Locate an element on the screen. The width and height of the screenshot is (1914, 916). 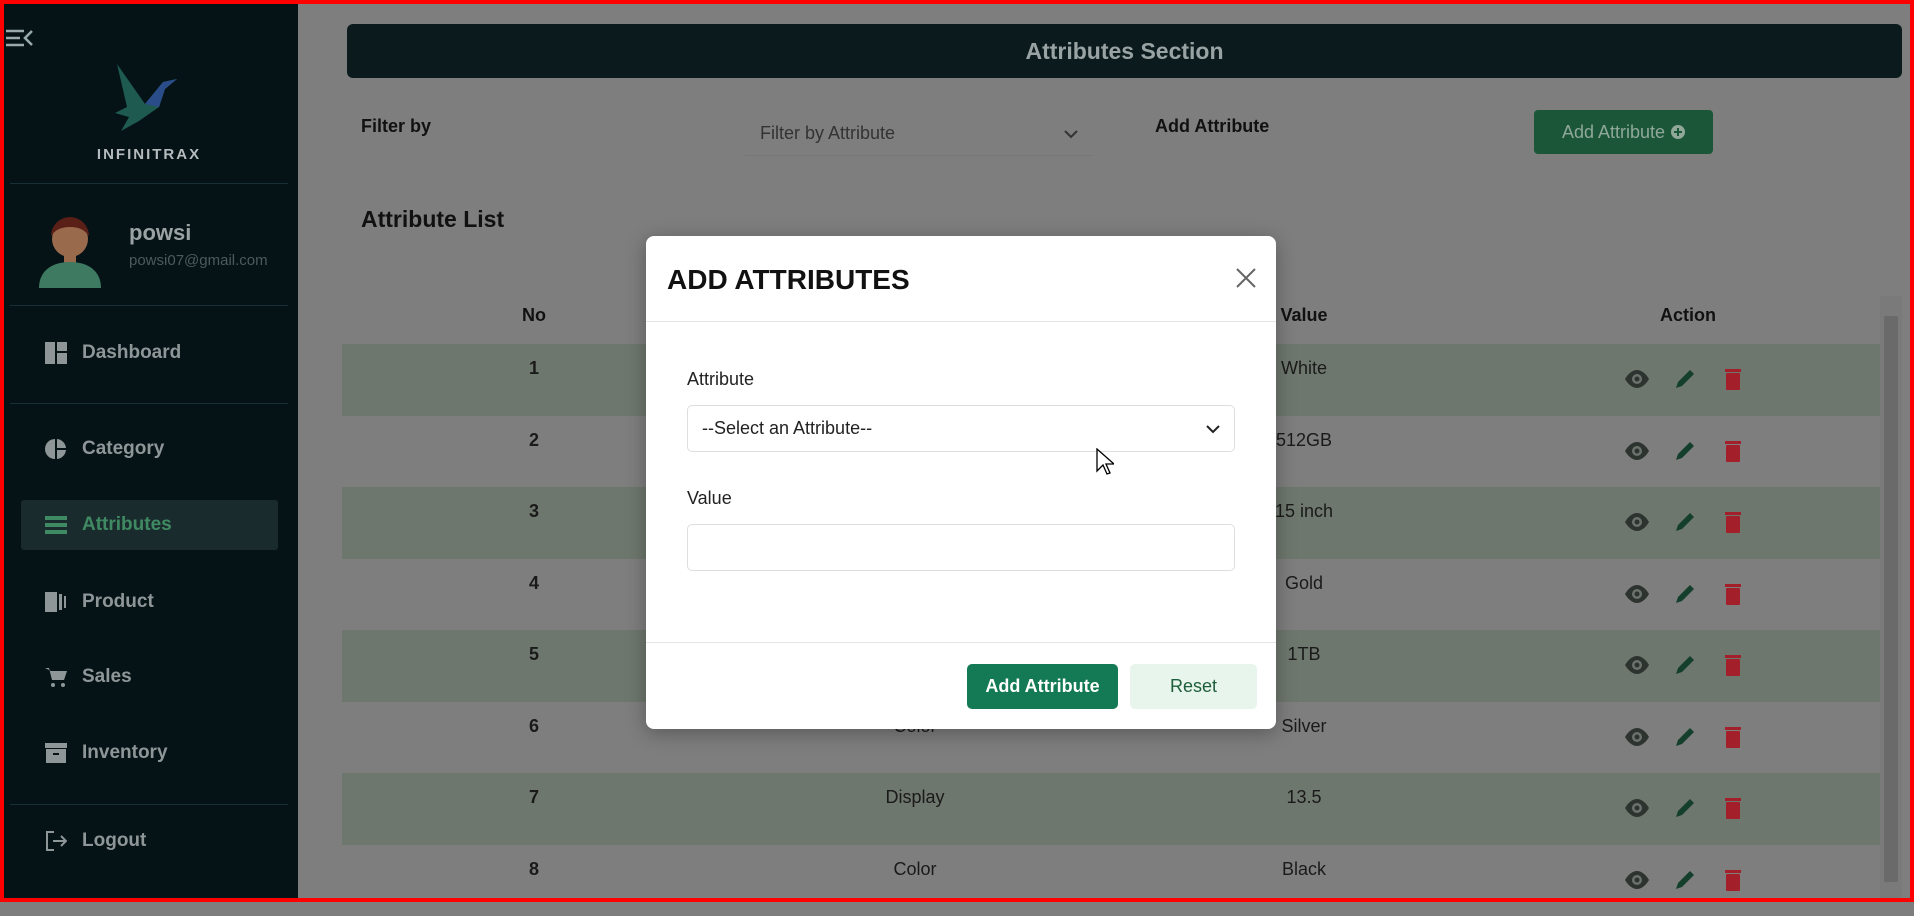
add-attribute-button: Add Attribute is located at coordinates (1623, 132).